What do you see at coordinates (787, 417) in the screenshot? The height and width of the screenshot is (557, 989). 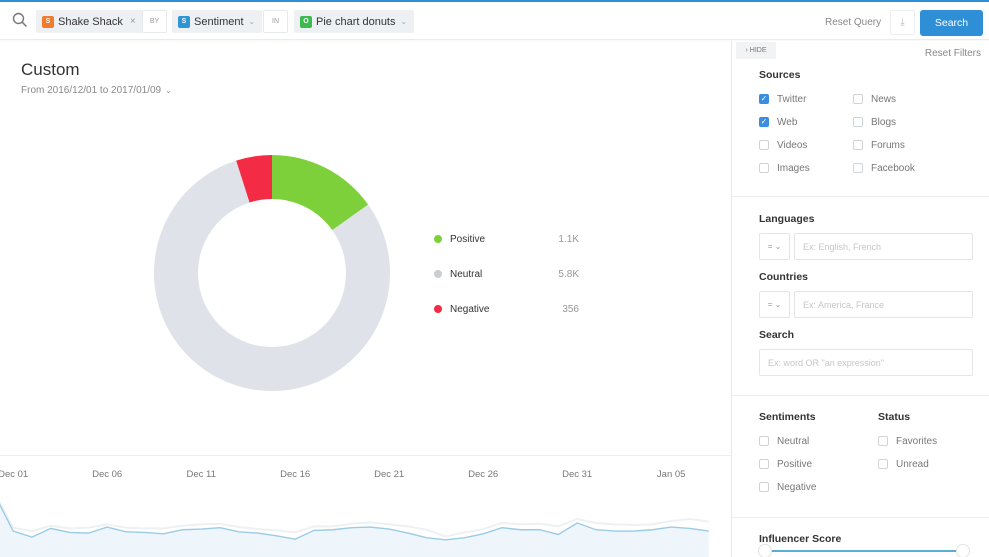 I see `sentiments-title: Sentiments` at bounding box center [787, 417].